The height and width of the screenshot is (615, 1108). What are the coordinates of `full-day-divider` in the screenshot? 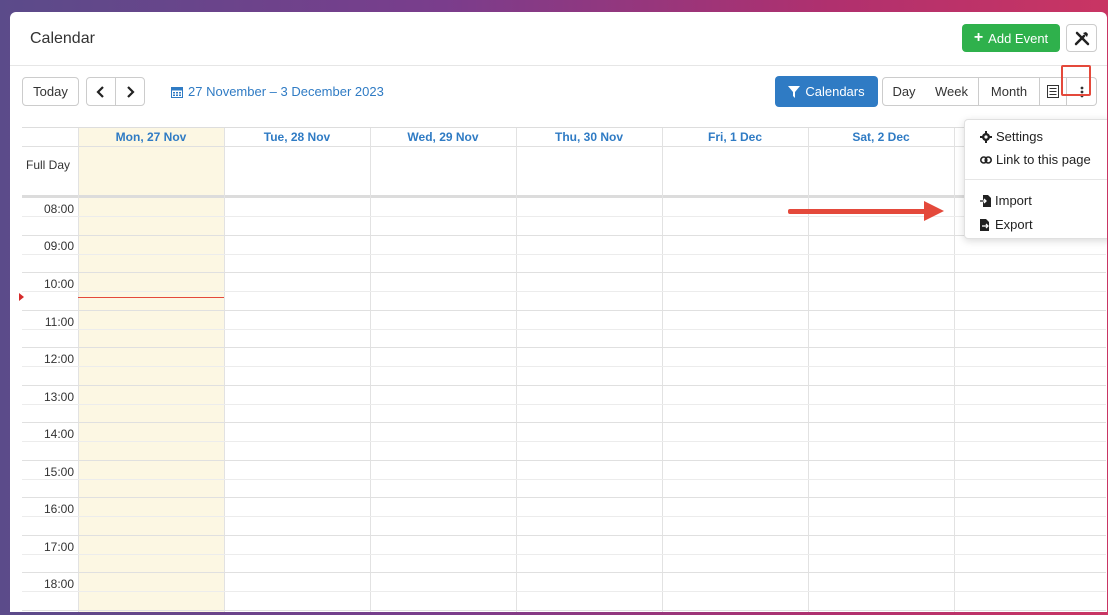 It's located at (564, 196).